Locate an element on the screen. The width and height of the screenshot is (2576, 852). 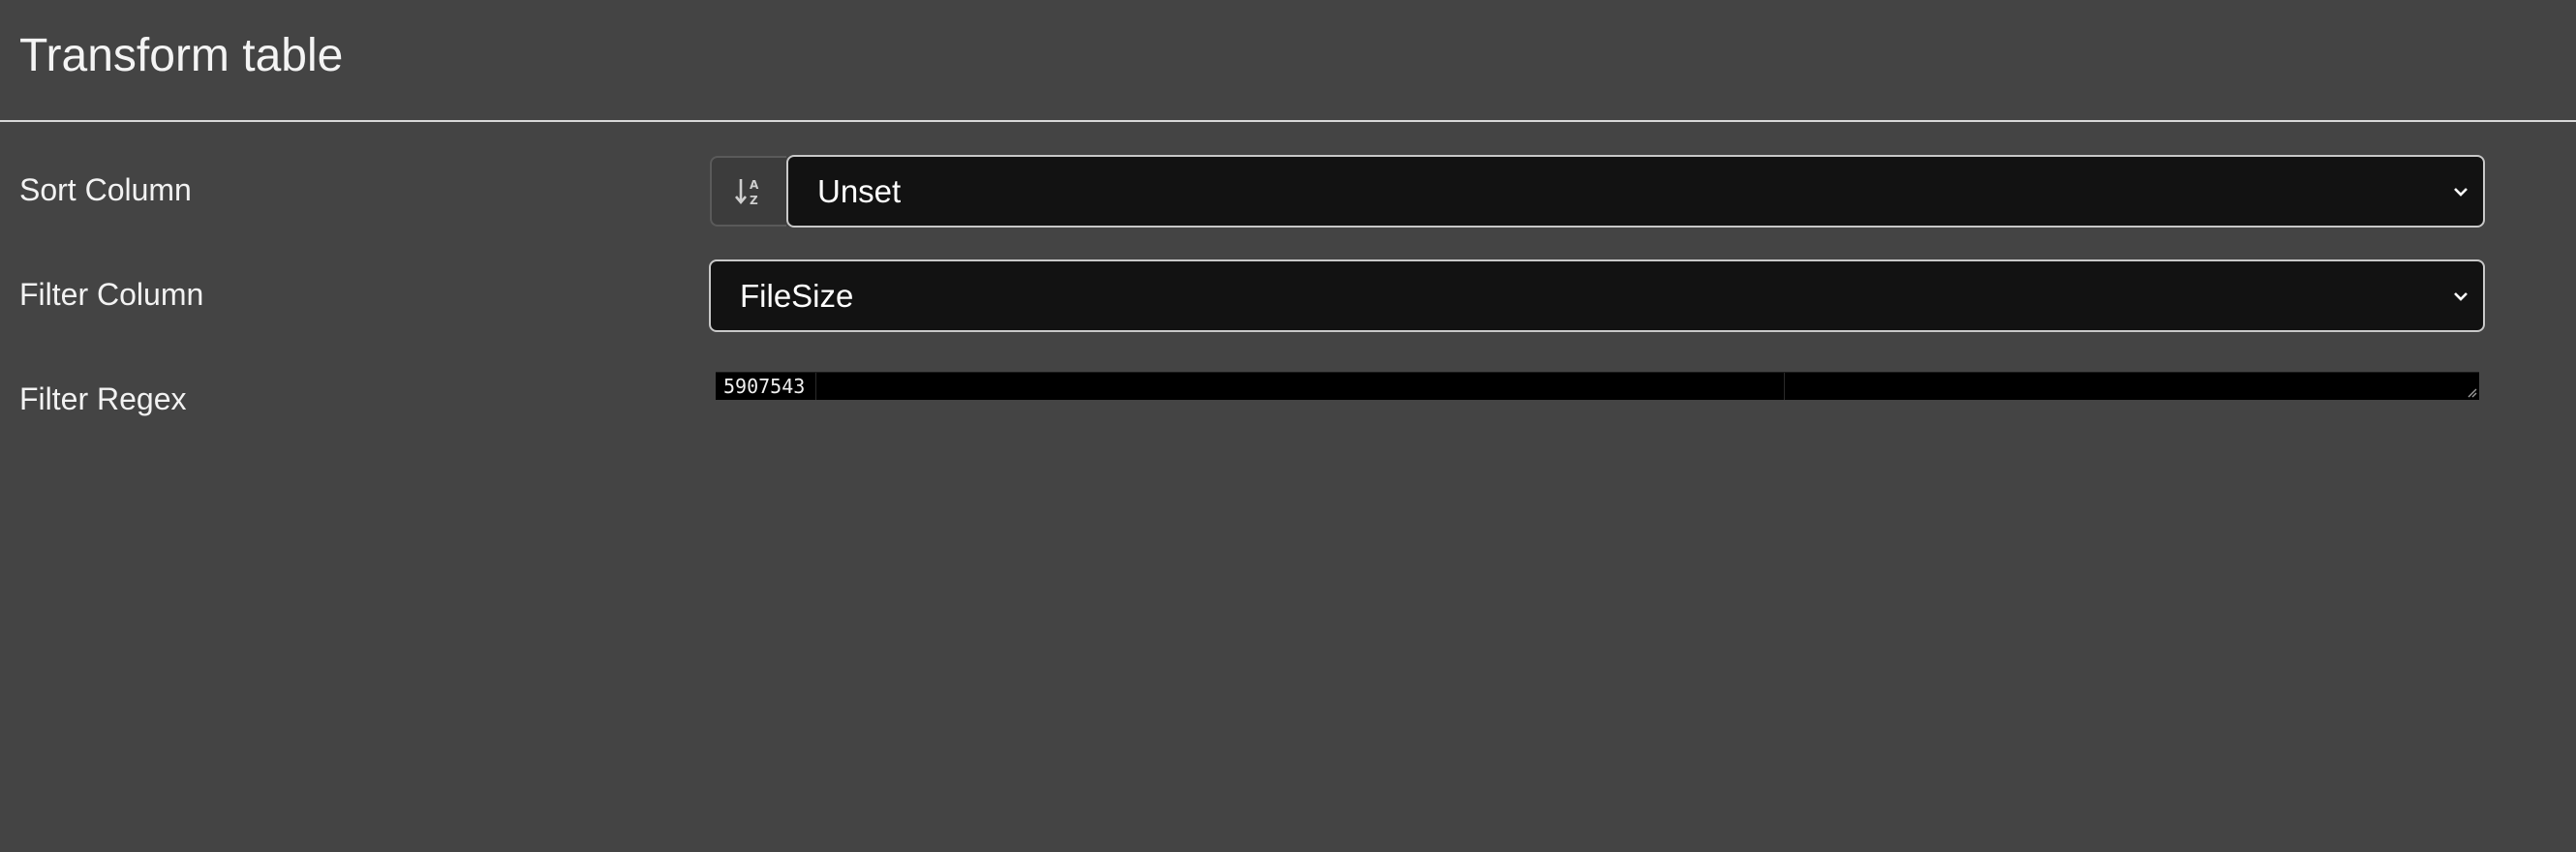
filter-column-select: FileSize is located at coordinates (1597, 295).